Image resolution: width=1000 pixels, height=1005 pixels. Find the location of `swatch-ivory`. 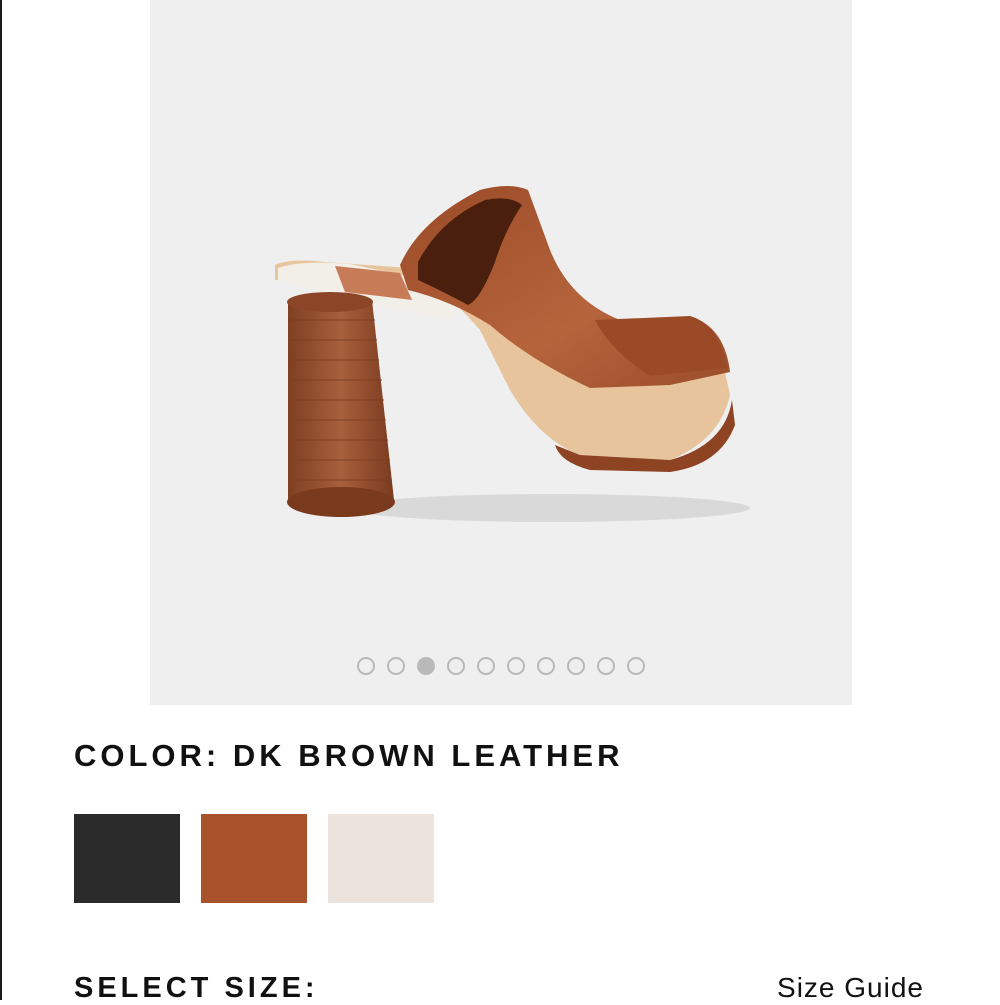

swatch-ivory is located at coordinates (381, 858).